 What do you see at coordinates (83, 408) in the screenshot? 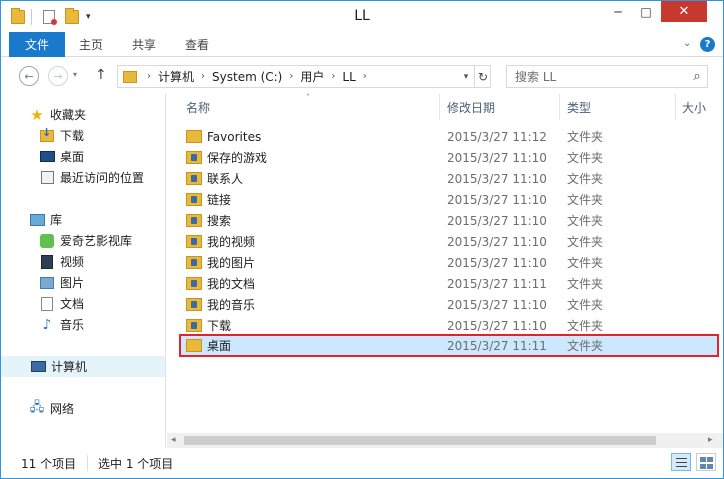
I see `sidebar-item-network: 🖧 网络` at bounding box center [83, 408].